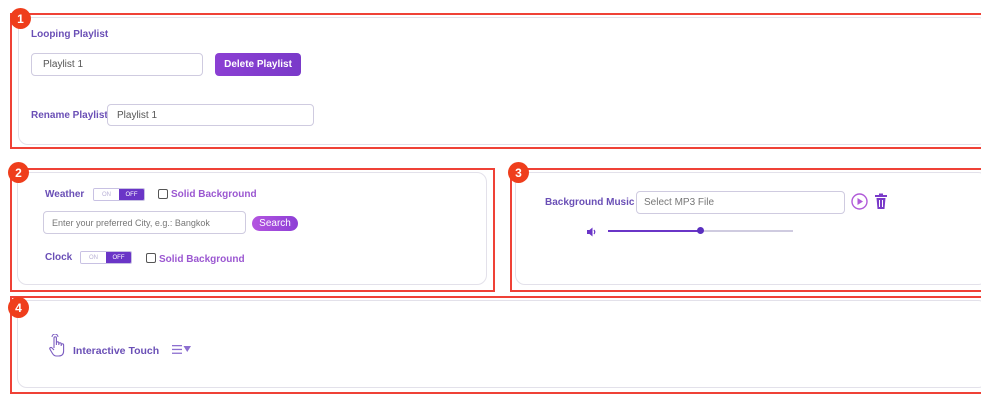  I want to click on section-3-badge: 3, so click(518, 172).